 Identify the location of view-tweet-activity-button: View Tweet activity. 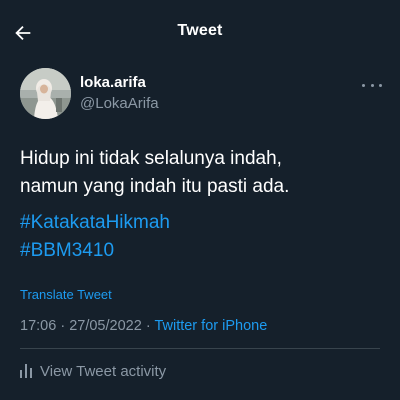
(93, 371).